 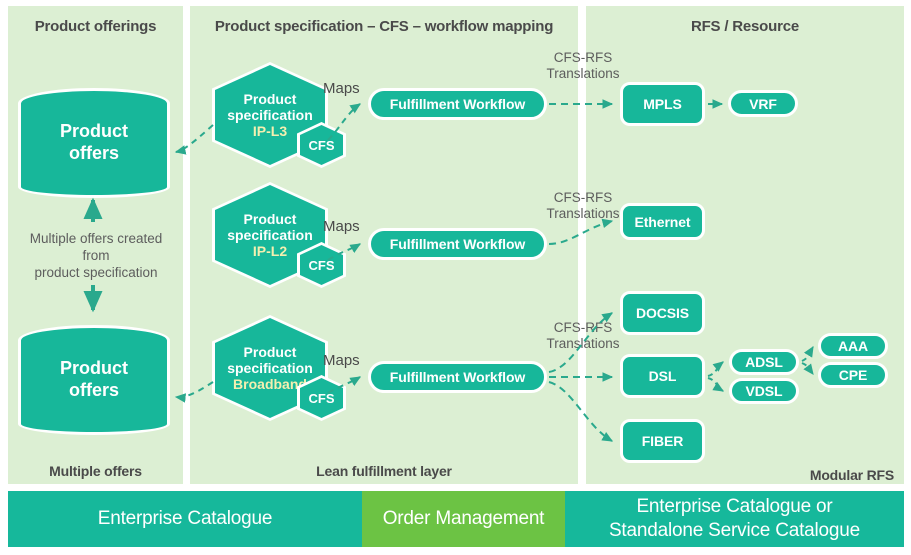 I want to click on bottom-bar-label-line2: Standalone Service Catalogue, so click(x=734, y=530).